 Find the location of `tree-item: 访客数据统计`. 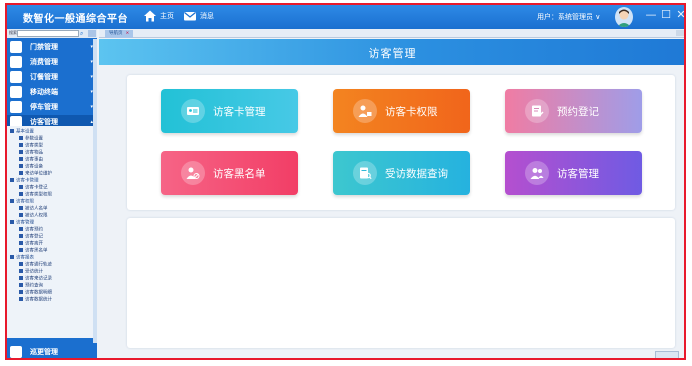

tree-item: 访客数据统计 is located at coordinates (35, 300).